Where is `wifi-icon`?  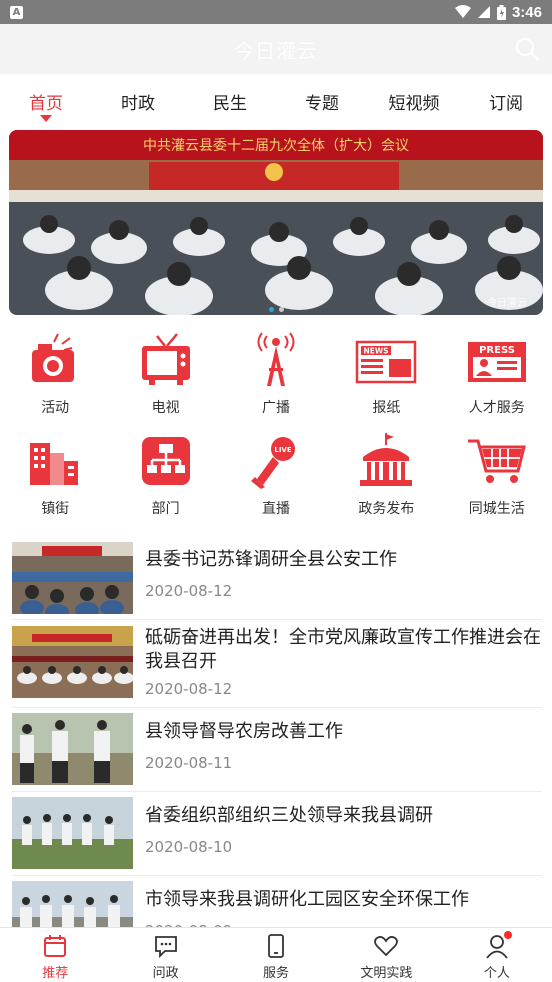
wifi-icon is located at coordinates (462, 11).